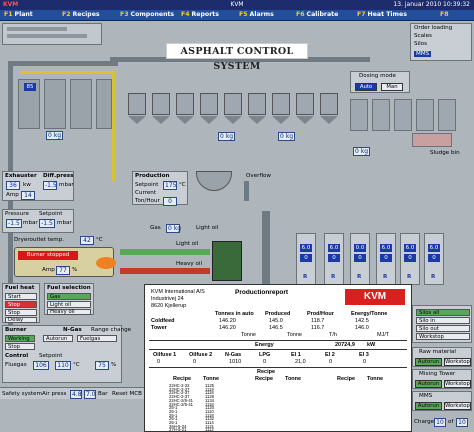  Describe the element at coordinates (318, 321) in the screenshot. I see `cf-val-3: 118.7` at that location.